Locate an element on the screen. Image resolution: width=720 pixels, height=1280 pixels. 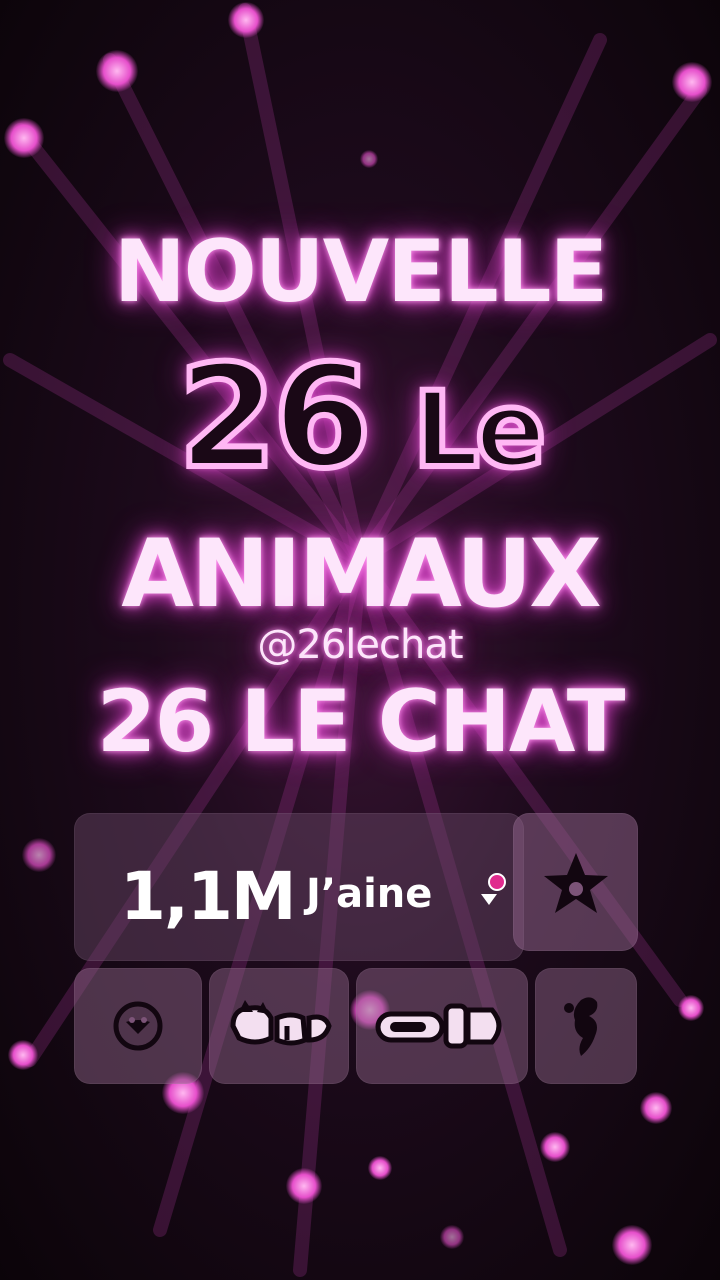
favorite-button is located at coordinates (575, 882).